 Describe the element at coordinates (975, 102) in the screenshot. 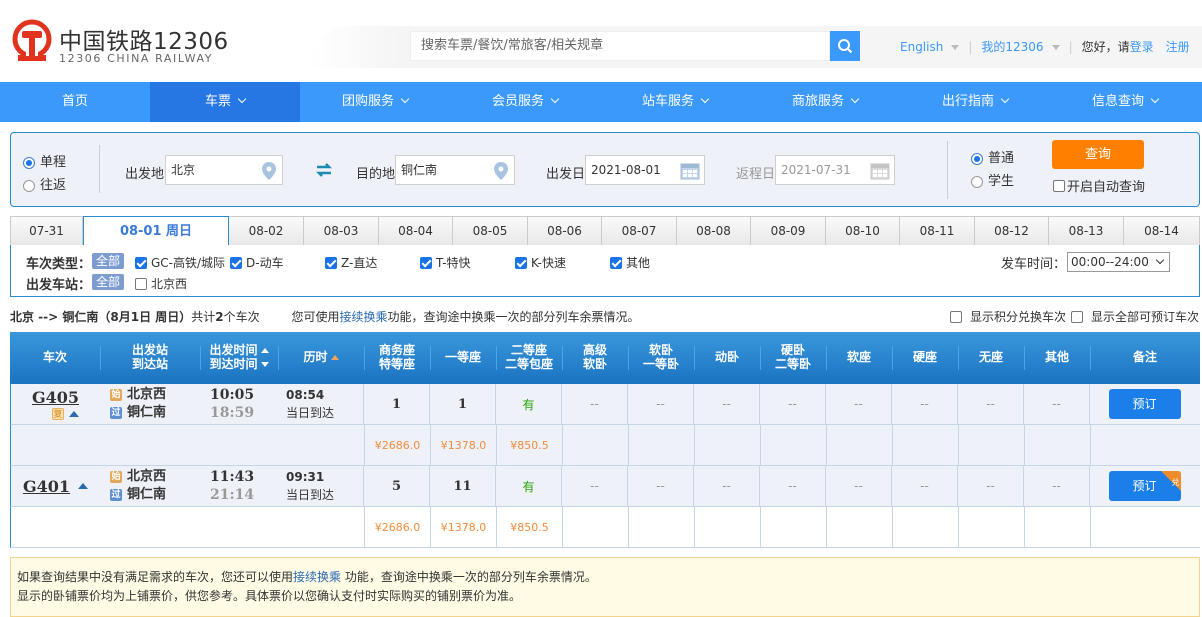

I see `nav-item-guide: 出行指南` at that location.